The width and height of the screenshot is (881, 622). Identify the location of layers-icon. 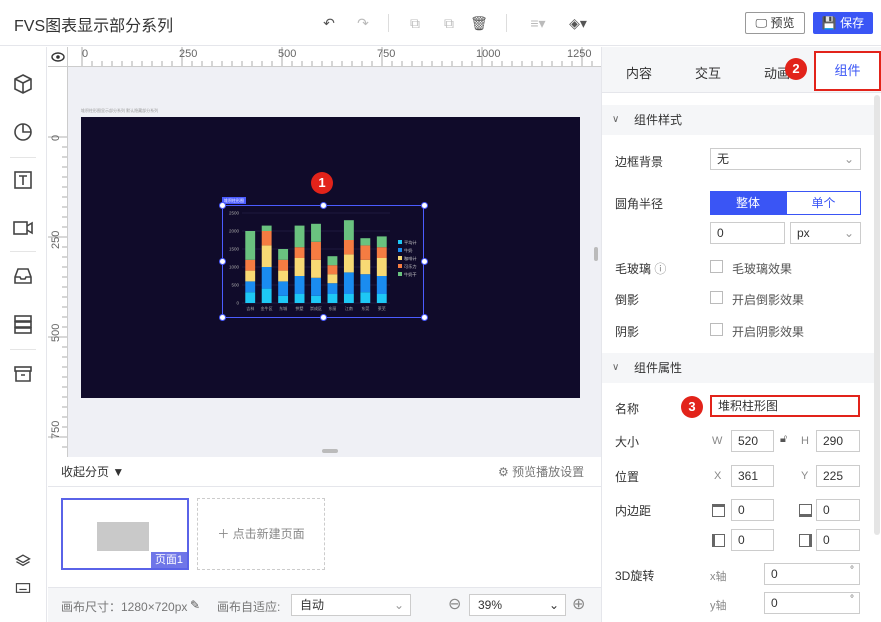
(23, 561).